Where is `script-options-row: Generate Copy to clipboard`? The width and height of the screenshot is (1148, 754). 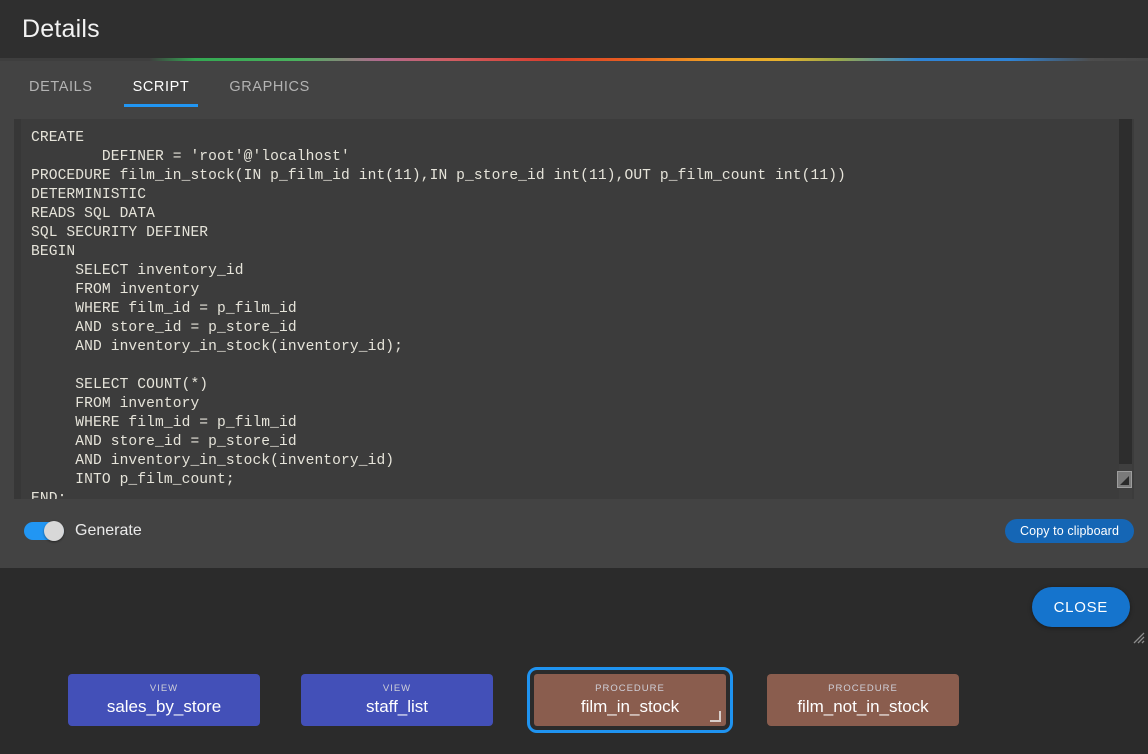
script-options-row: Generate Copy to clipboard is located at coordinates (574, 531).